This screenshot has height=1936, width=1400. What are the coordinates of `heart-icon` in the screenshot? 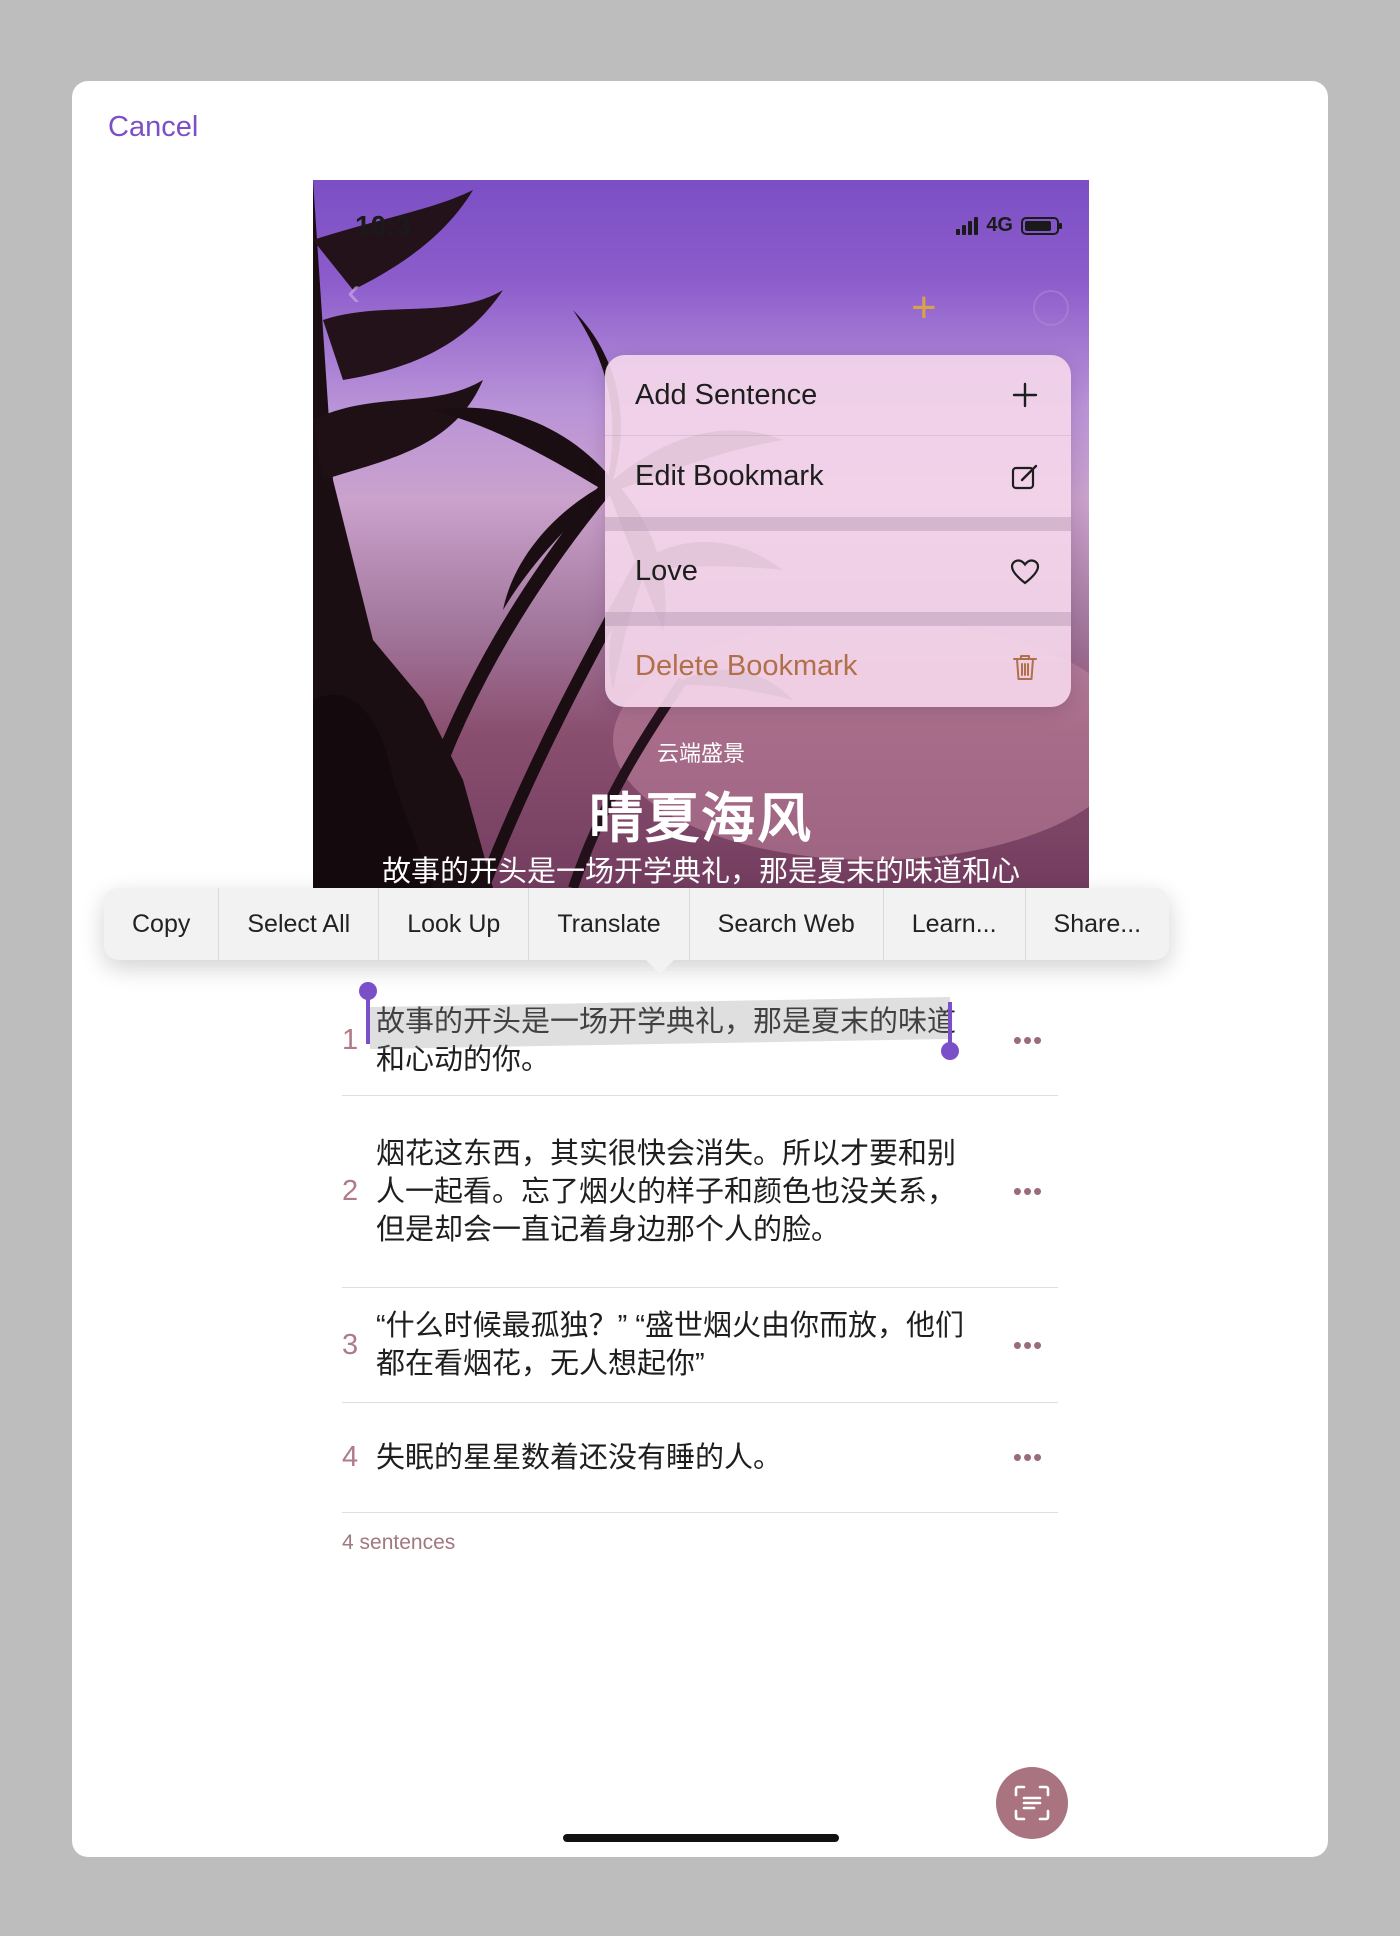 It's located at (1025, 572).